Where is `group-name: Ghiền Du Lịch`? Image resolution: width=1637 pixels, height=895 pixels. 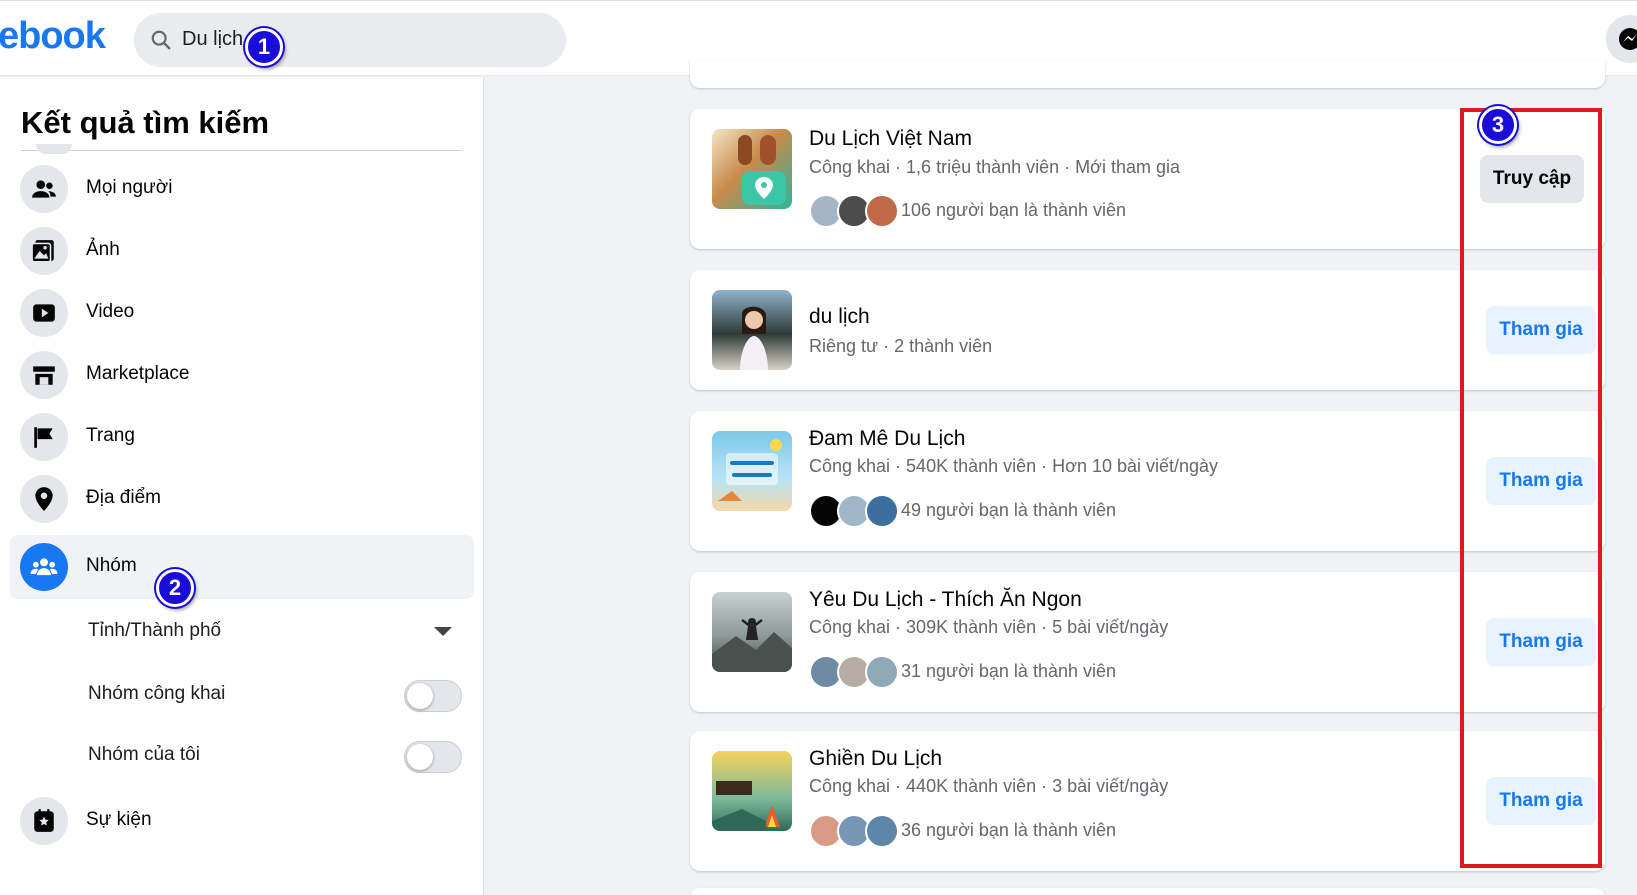 group-name: Ghiền Du Lịch is located at coordinates (875, 759).